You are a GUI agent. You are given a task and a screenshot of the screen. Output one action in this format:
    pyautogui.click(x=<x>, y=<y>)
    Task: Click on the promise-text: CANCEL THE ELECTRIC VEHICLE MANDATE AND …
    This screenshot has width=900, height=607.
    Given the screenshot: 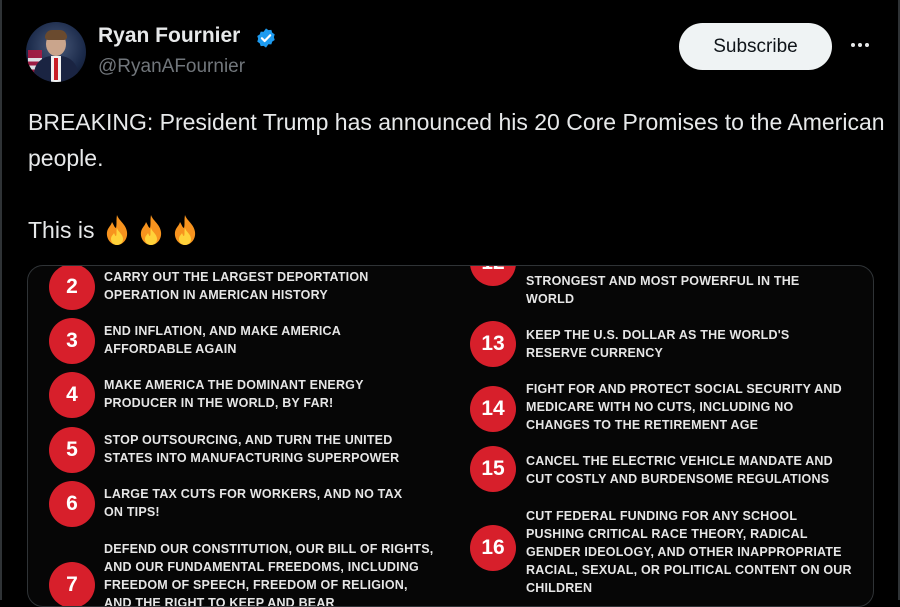 What is the action you would take?
    pyautogui.click(x=679, y=470)
    